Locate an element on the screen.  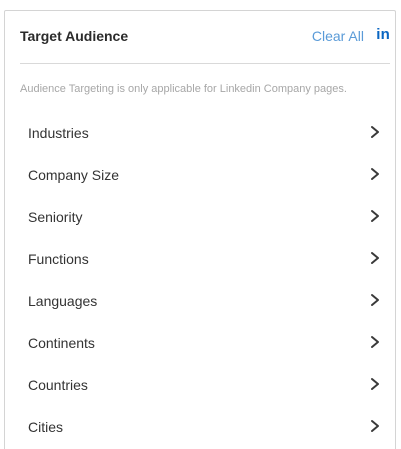
audience-item-label: Countries is located at coordinates (58, 385).